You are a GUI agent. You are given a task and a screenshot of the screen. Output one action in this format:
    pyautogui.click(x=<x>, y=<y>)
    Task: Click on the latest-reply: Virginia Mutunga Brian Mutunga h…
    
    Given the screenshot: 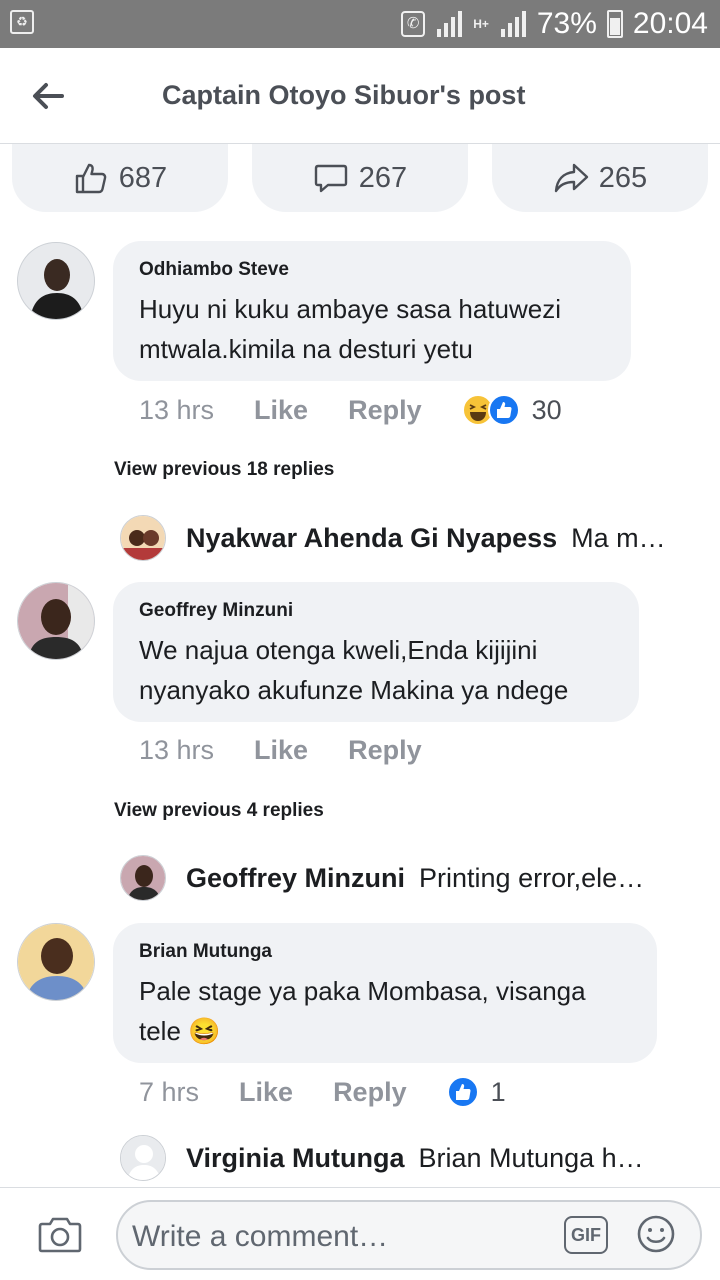 What is the action you would take?
    pyautogui.click(x=400, y=1158)
    